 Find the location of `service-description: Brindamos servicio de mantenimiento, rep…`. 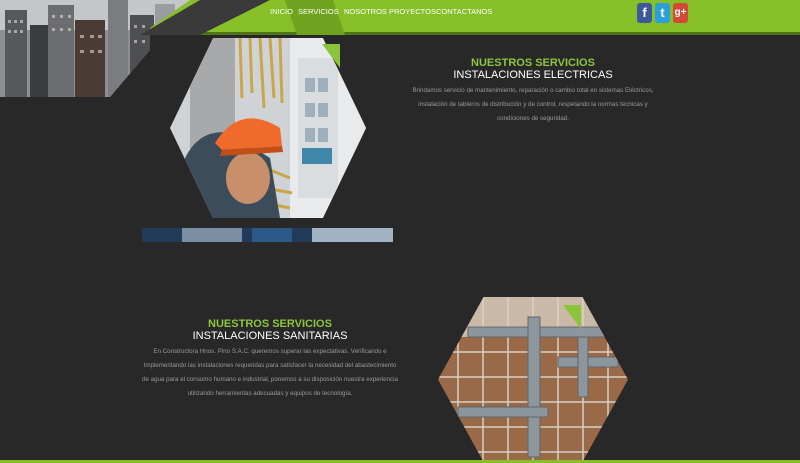

service-description: Brindamos servicio de mantenimiento, rep… is located at coordinates (533, 104).